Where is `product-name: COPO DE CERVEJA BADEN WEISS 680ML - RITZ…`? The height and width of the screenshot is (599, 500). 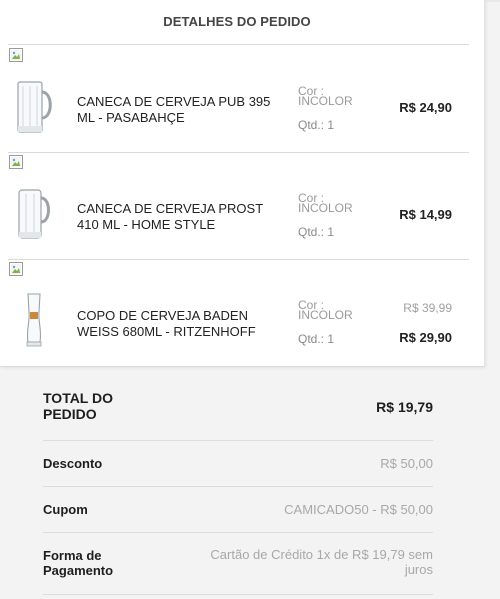 product-name: COPO DE CERVEJA BADEN WEISS 680ML - RITZ… is located at coordinates (177, 324).